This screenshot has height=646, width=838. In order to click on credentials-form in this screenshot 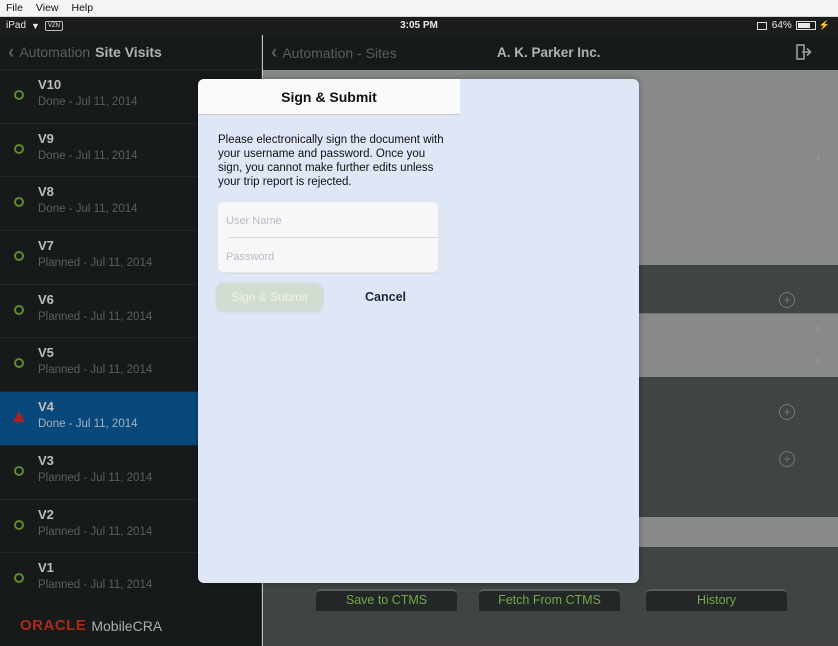, I will do `click(328, 237)`.